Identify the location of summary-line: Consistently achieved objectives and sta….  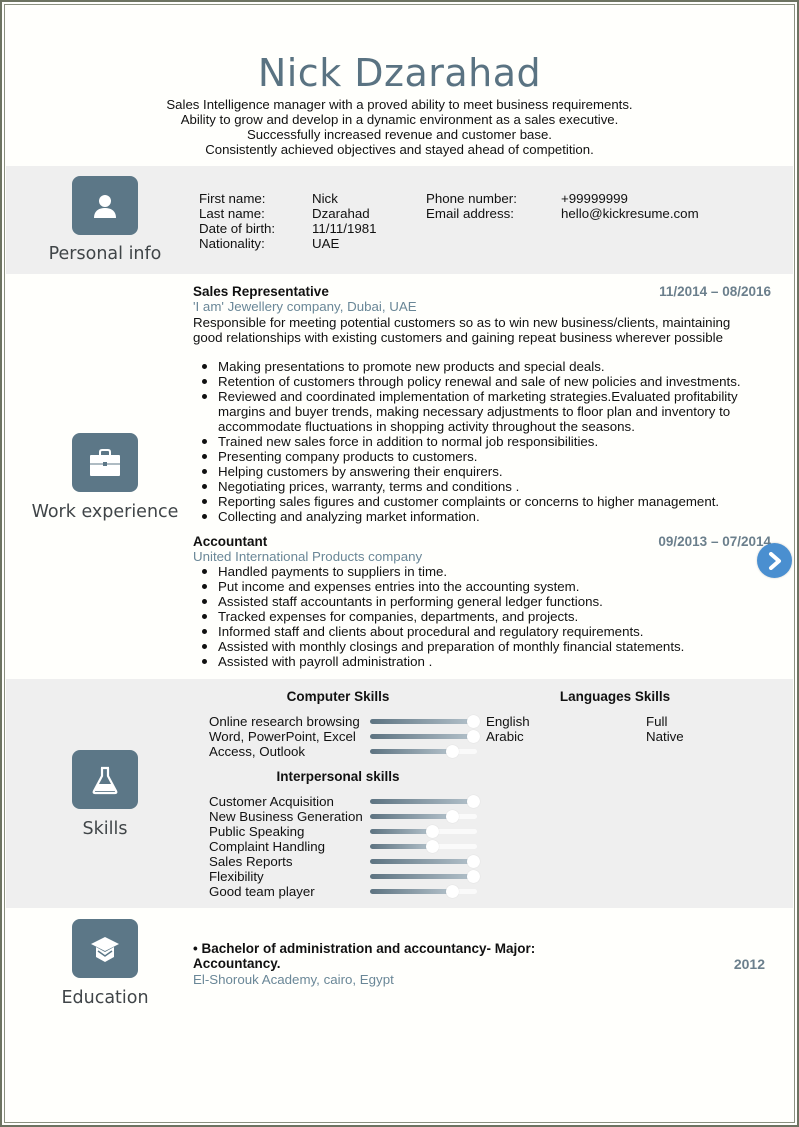
(399, 149).